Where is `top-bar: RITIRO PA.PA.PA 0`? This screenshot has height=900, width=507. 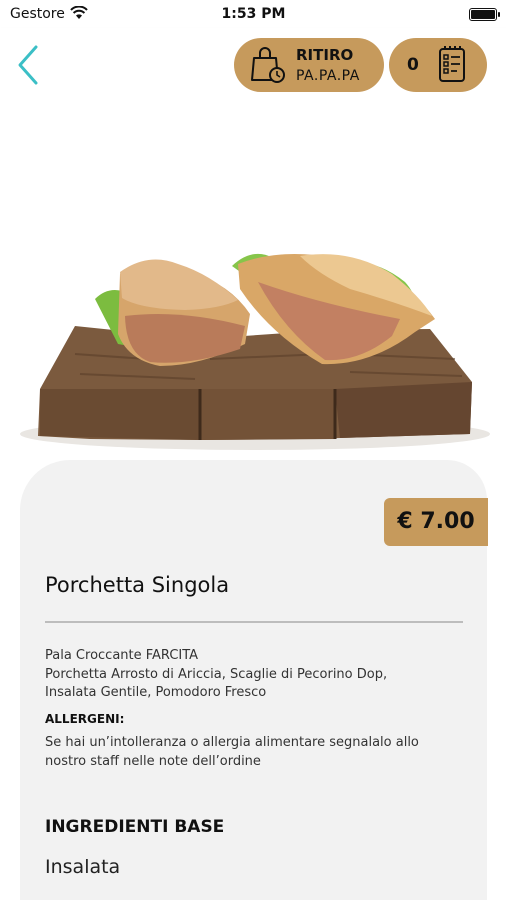 top-bar: RITIRO PA.PA.PA 0 is located at coordinates (253, 66).